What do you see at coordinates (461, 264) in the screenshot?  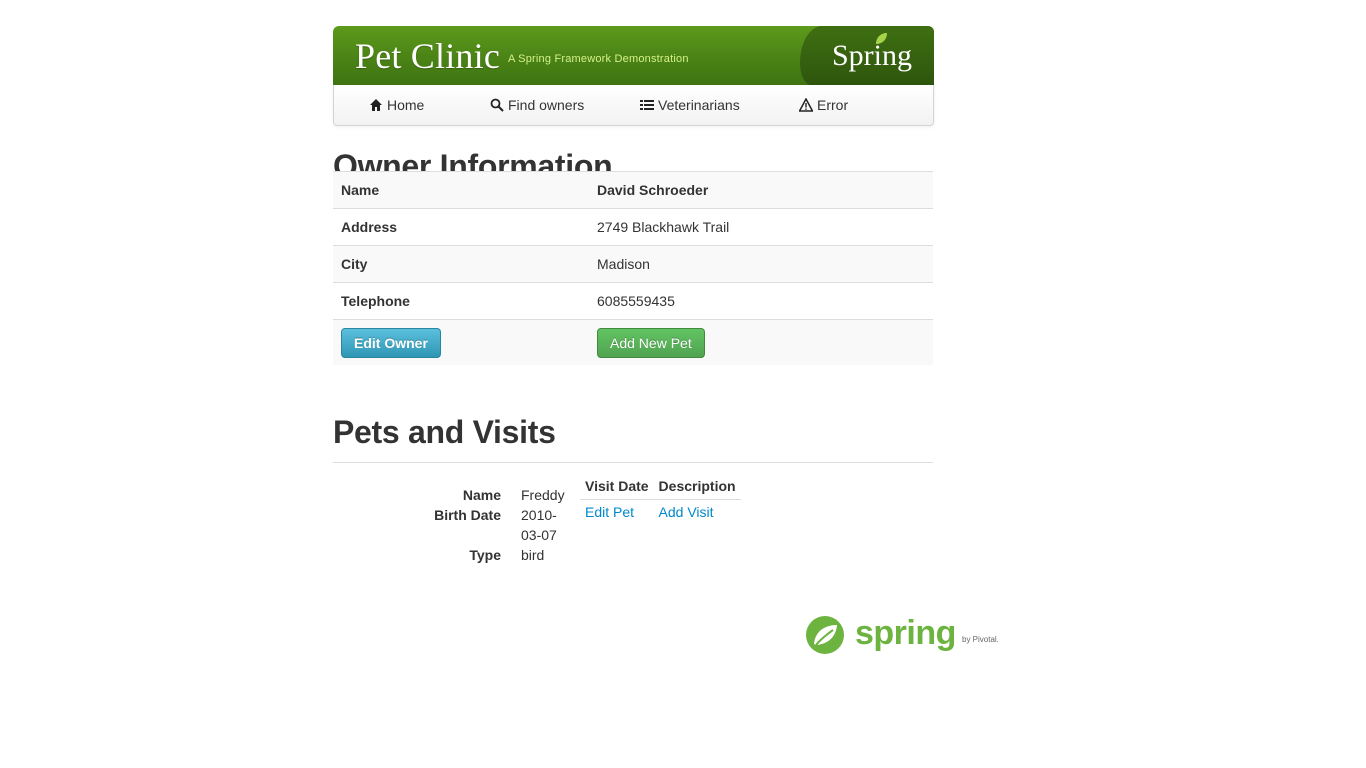 I see `owner-city-label: City` at bounding box center [461, 264].